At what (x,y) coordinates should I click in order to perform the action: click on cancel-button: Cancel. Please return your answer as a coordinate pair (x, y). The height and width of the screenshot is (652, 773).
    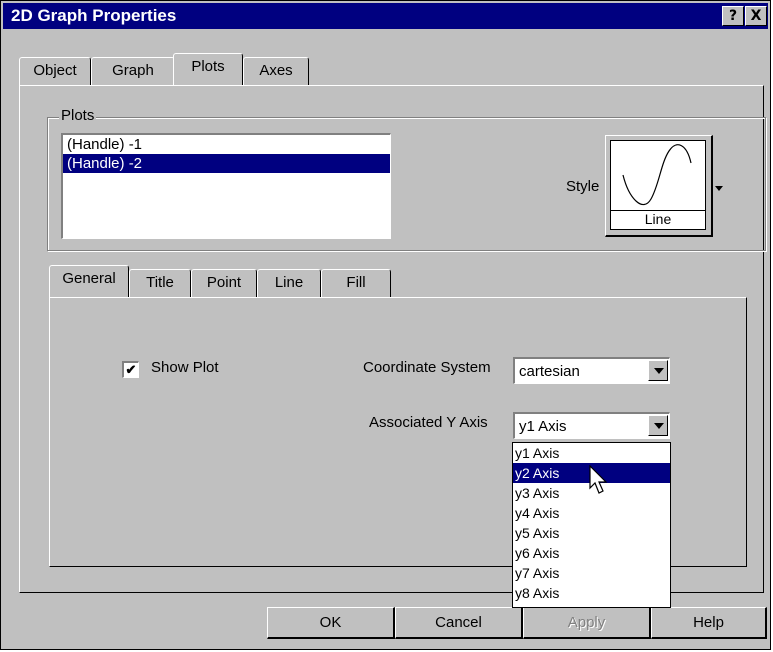
    Looking at the image, I should click on (459, 623).